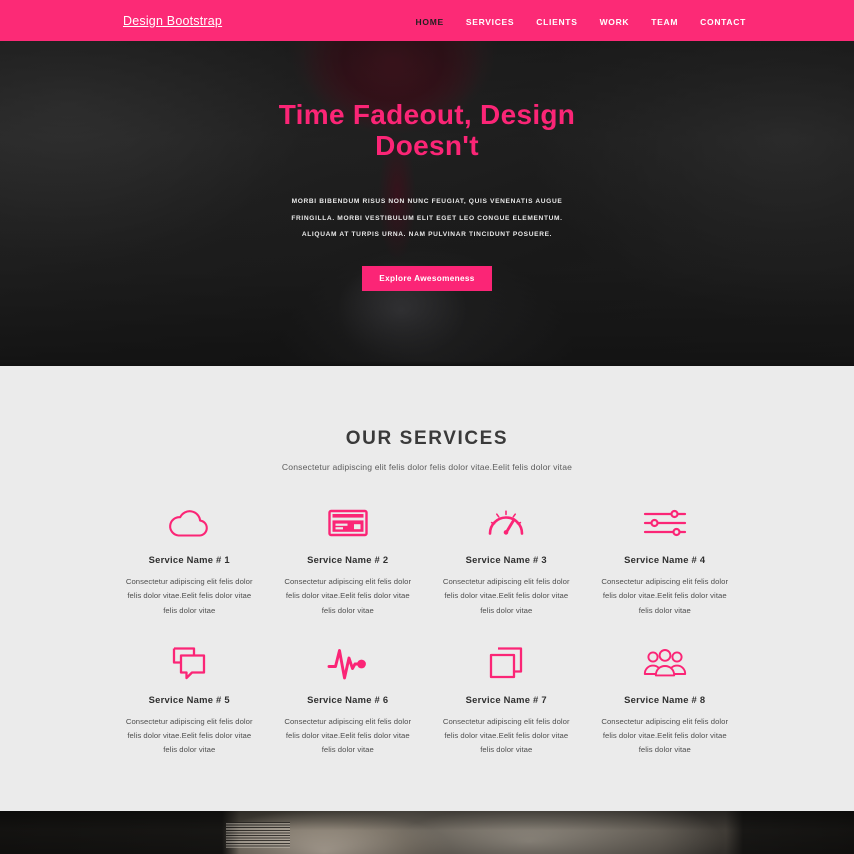  I want to click on service-name-2: Service Name # 2, so click(348, 559).